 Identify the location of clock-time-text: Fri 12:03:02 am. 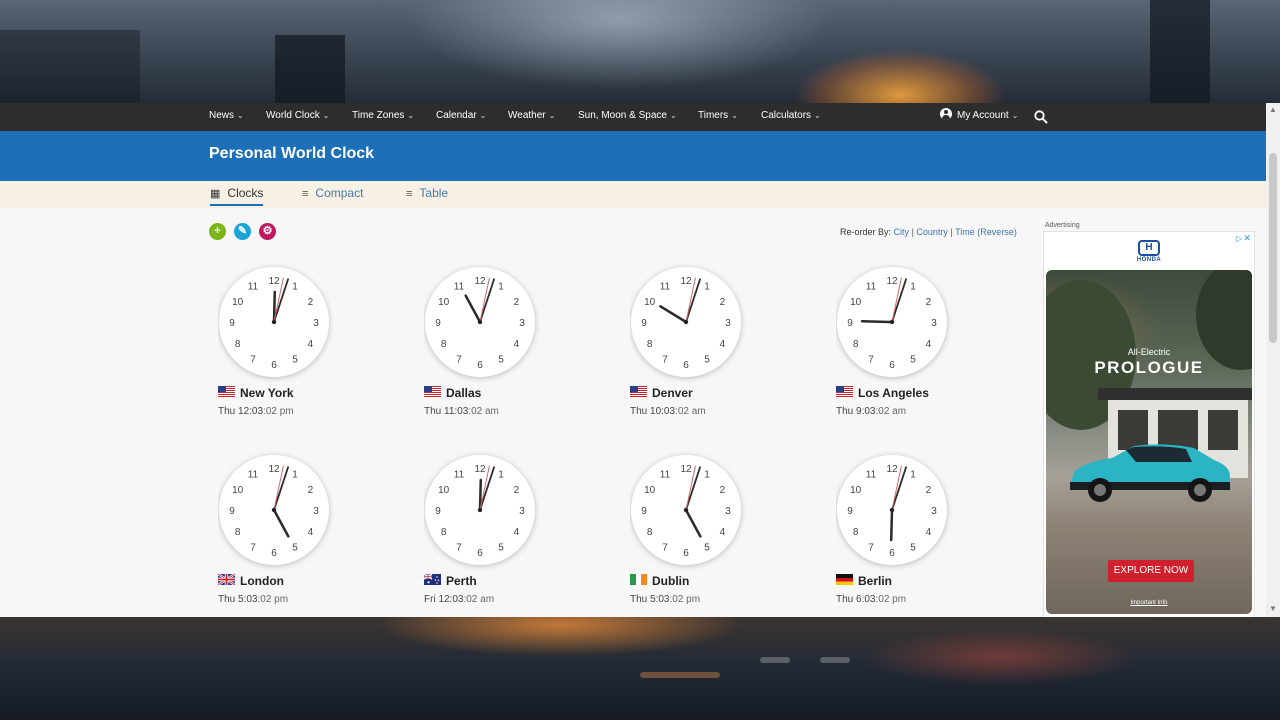
(459, 599).